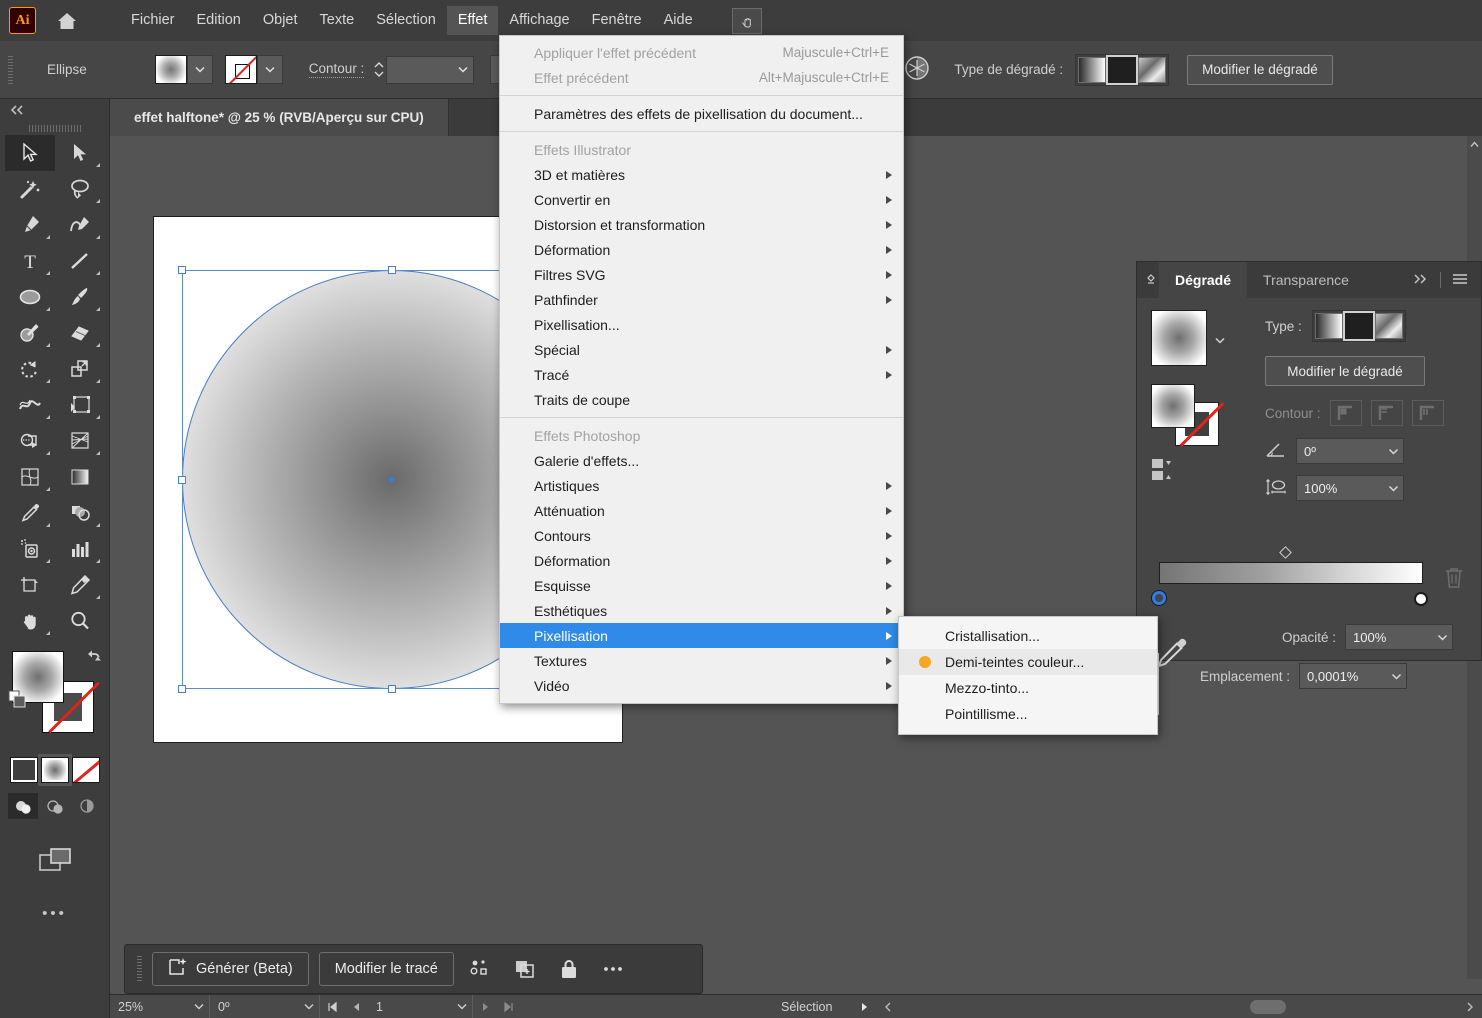 This screenshot has width=1482, height=1018. What do you see at coordinates (1427, 413) in the screenshot?
I see `stroke-apply-across-icon` at bounding box center [1427, 413].